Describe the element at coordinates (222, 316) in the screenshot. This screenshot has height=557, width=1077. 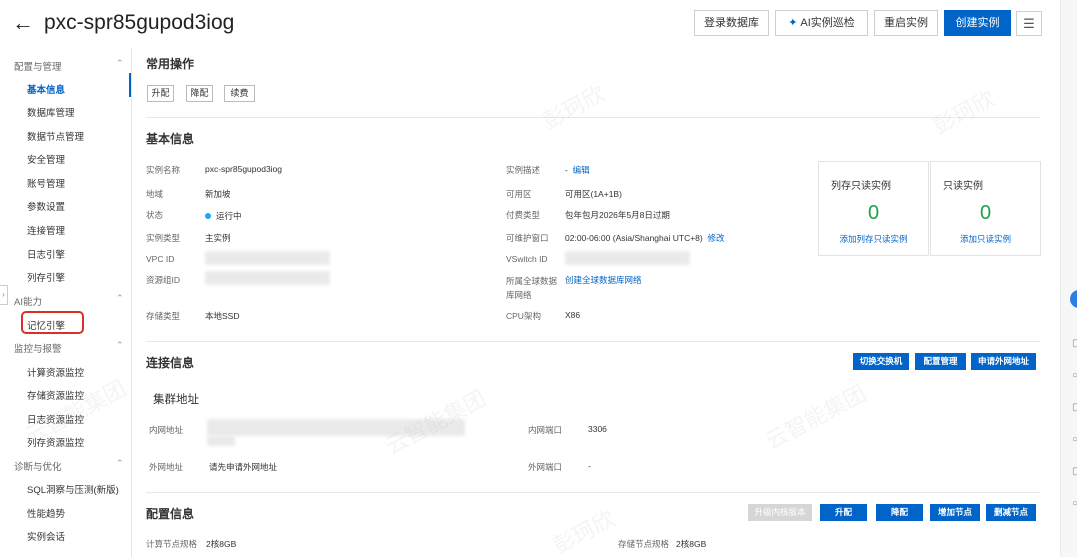
I see `value-storage-type: 本地SSD` at that location.